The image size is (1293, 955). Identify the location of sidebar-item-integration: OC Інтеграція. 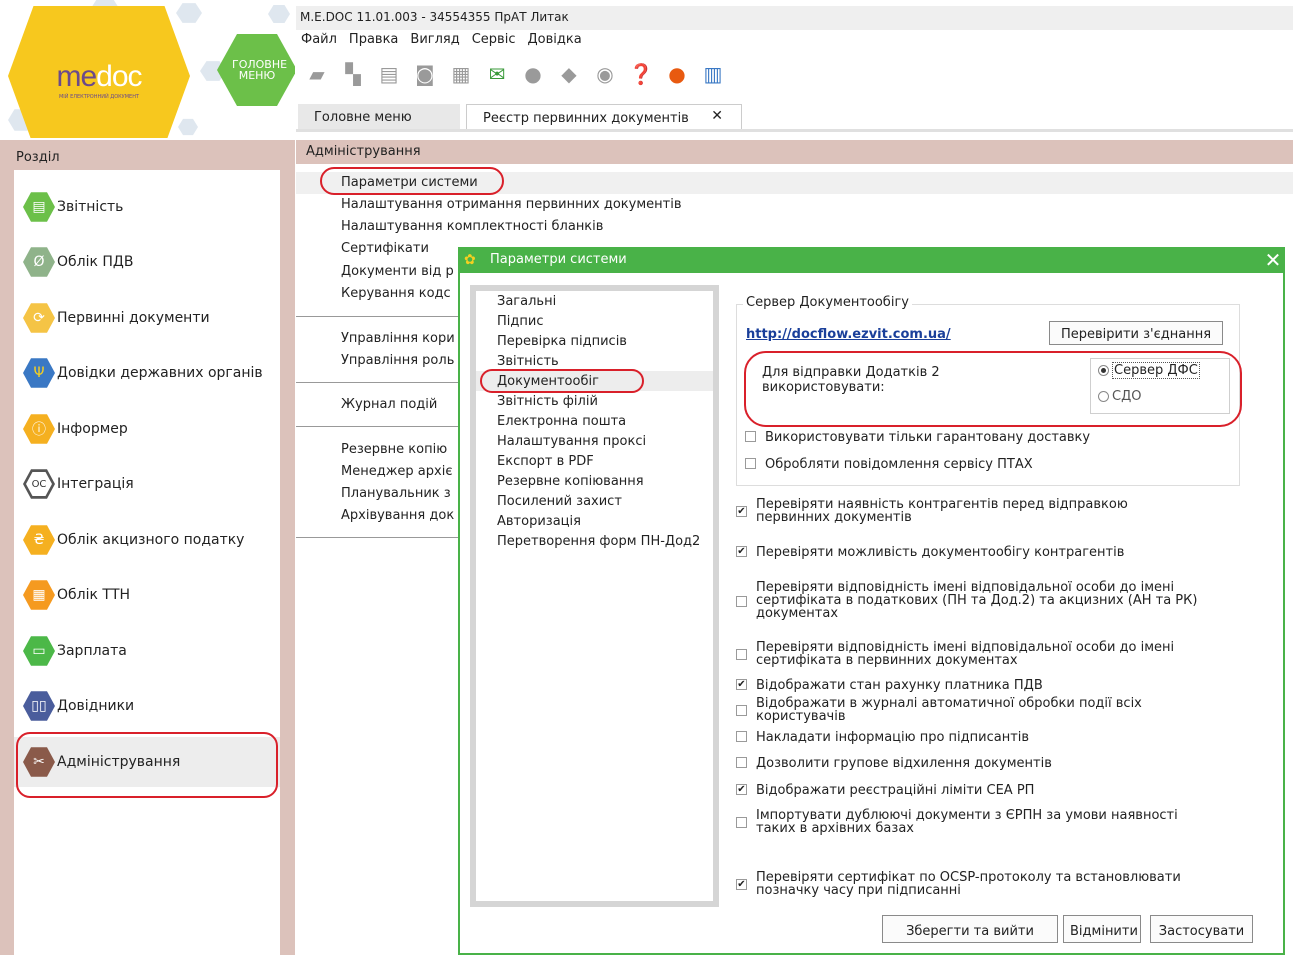
(147, 484).